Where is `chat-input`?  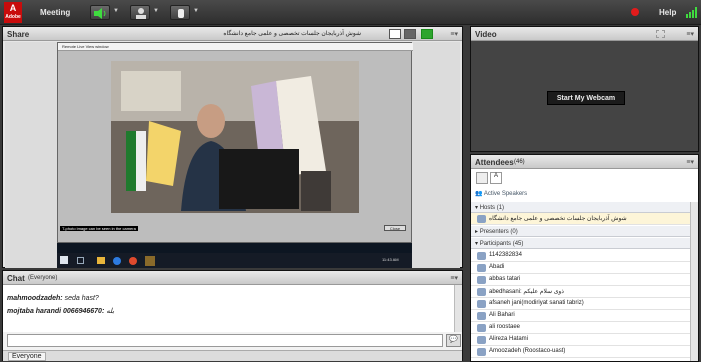 chat-input is located at coordinates (225, 340).